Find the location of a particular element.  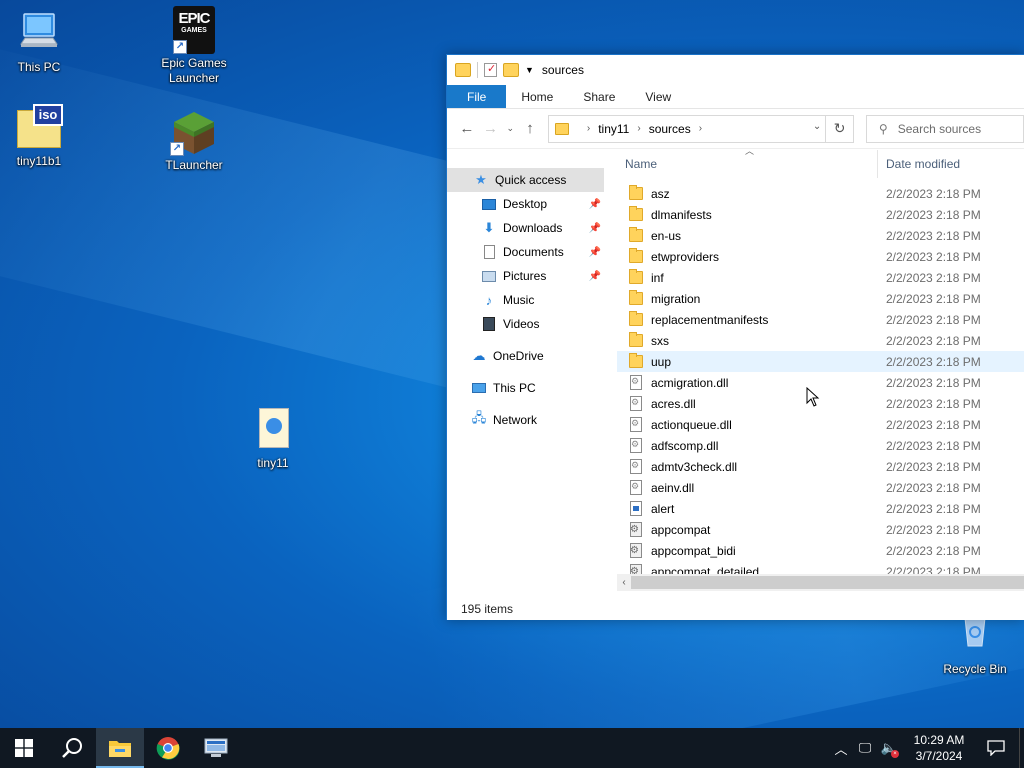

desktop-icon-label: tiny11 is located at coordinates (273, 463).